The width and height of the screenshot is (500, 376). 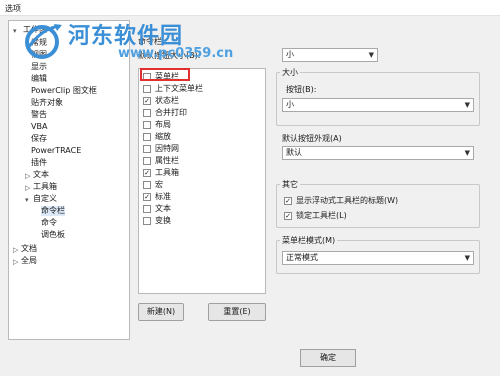 What do you see at coordinates (53, 211) in the screenshot?
I see `tree-item-commandbars: 命令栏` at bounding box center [53, 211].